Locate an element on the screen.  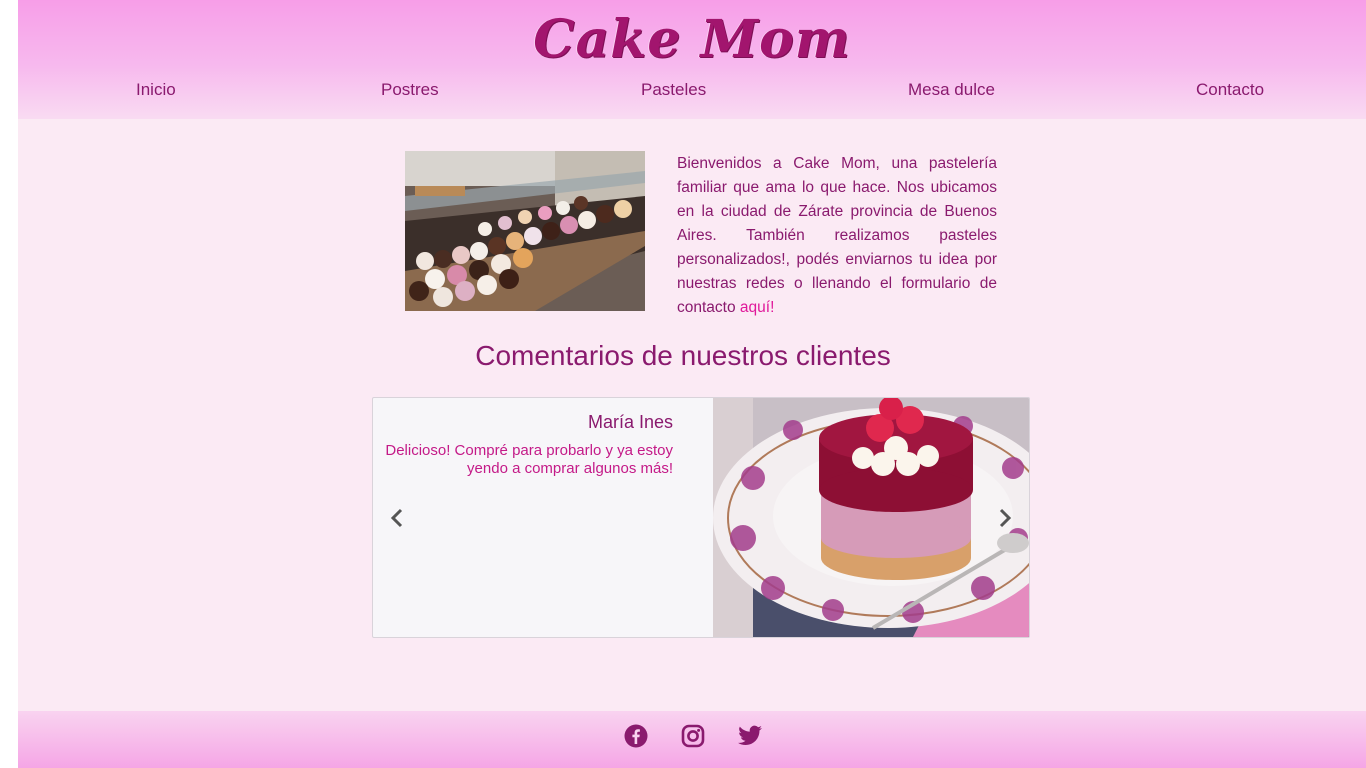
nav-item-contacto: Contacto is located at coordinates (1230, 90).